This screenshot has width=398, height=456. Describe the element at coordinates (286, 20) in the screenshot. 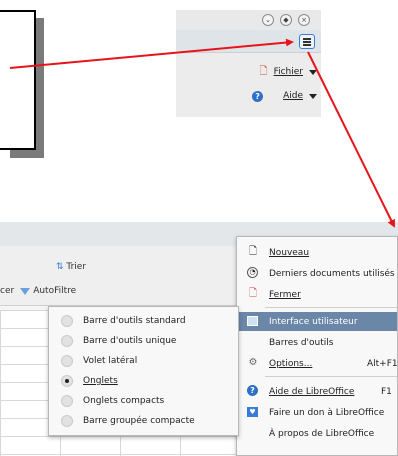

I see `restore-icon: ◆` at that location.